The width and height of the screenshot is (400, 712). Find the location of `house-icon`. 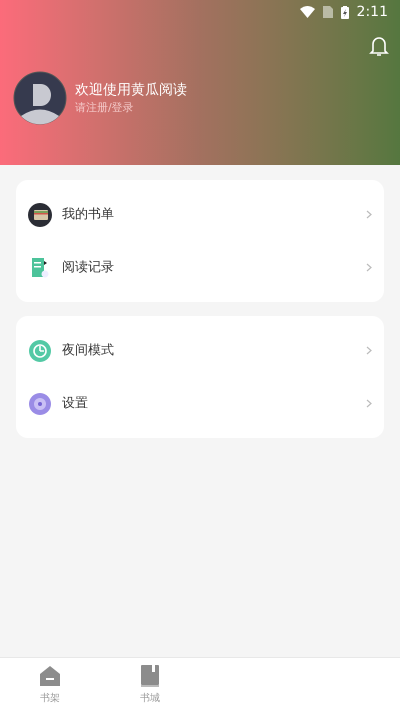

house-icon is located at coordinates (50, 676).